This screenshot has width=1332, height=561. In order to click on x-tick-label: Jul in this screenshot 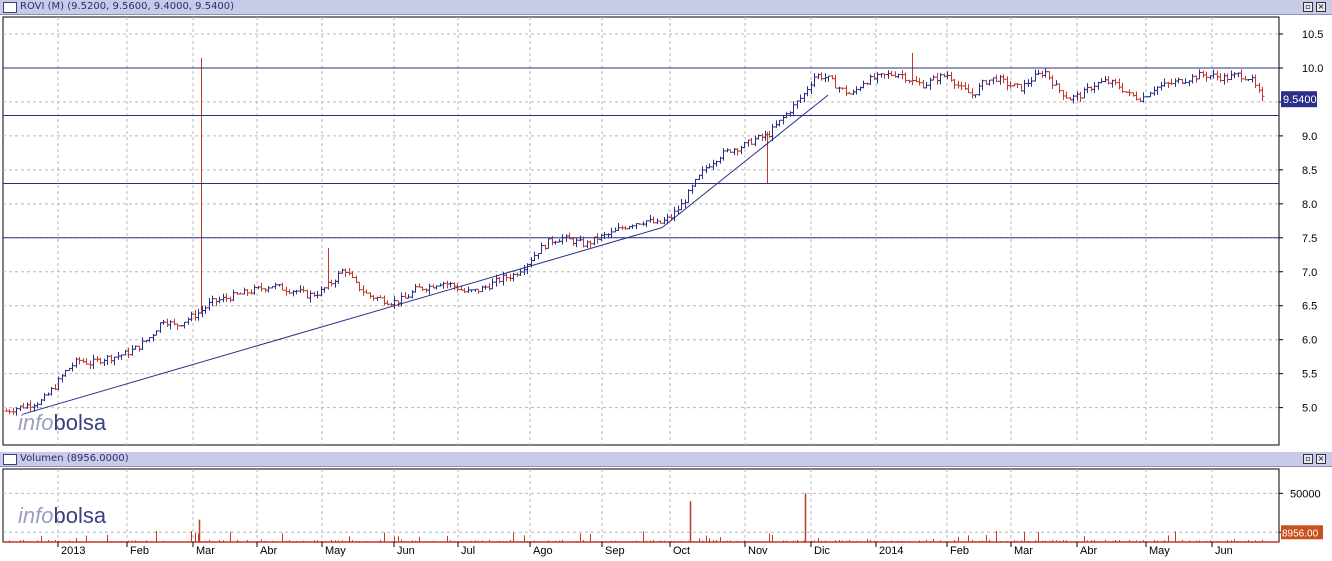, I will do `click(468, 551)`.